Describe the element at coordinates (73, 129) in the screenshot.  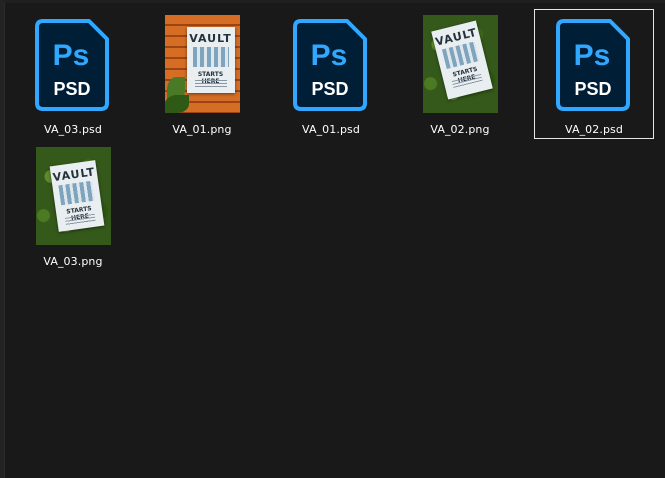
I see `file-name-label: VA_03.psd` at that location.